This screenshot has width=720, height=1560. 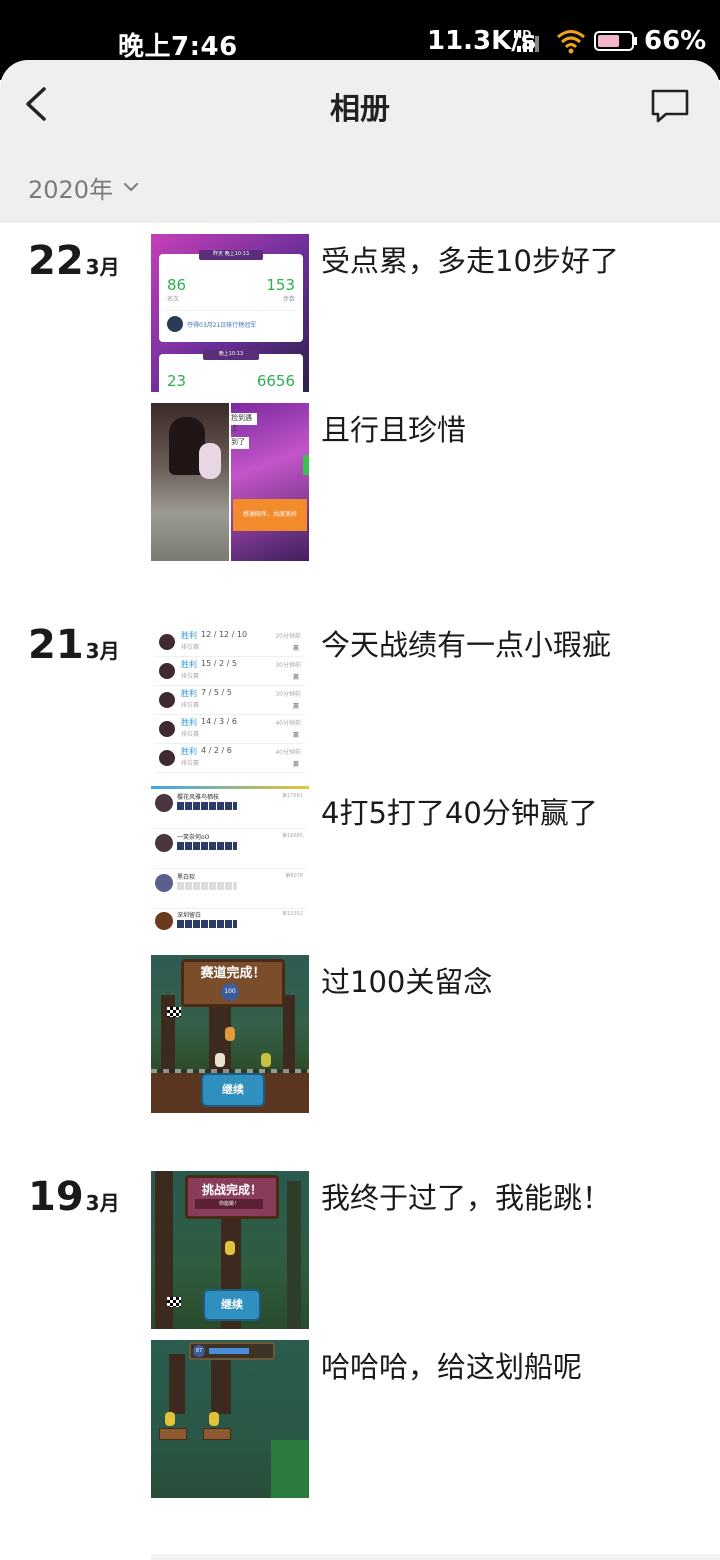 What do you see at coordinates (230, 482) in the screenshot?
I see `photo-thumbnail: 捡到遇上 到了 感谢陪伴，共度美好` at bounding box center [230, 482].